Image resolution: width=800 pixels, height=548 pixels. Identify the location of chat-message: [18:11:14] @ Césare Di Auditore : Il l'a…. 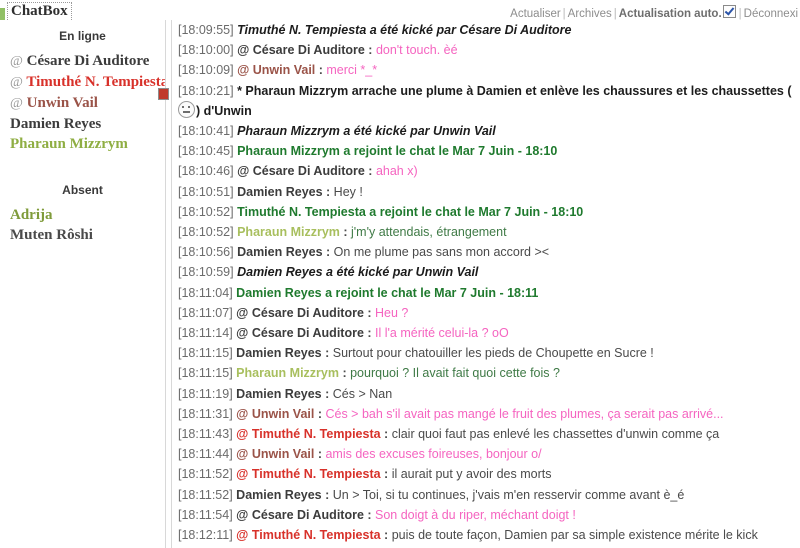
(487, 333).